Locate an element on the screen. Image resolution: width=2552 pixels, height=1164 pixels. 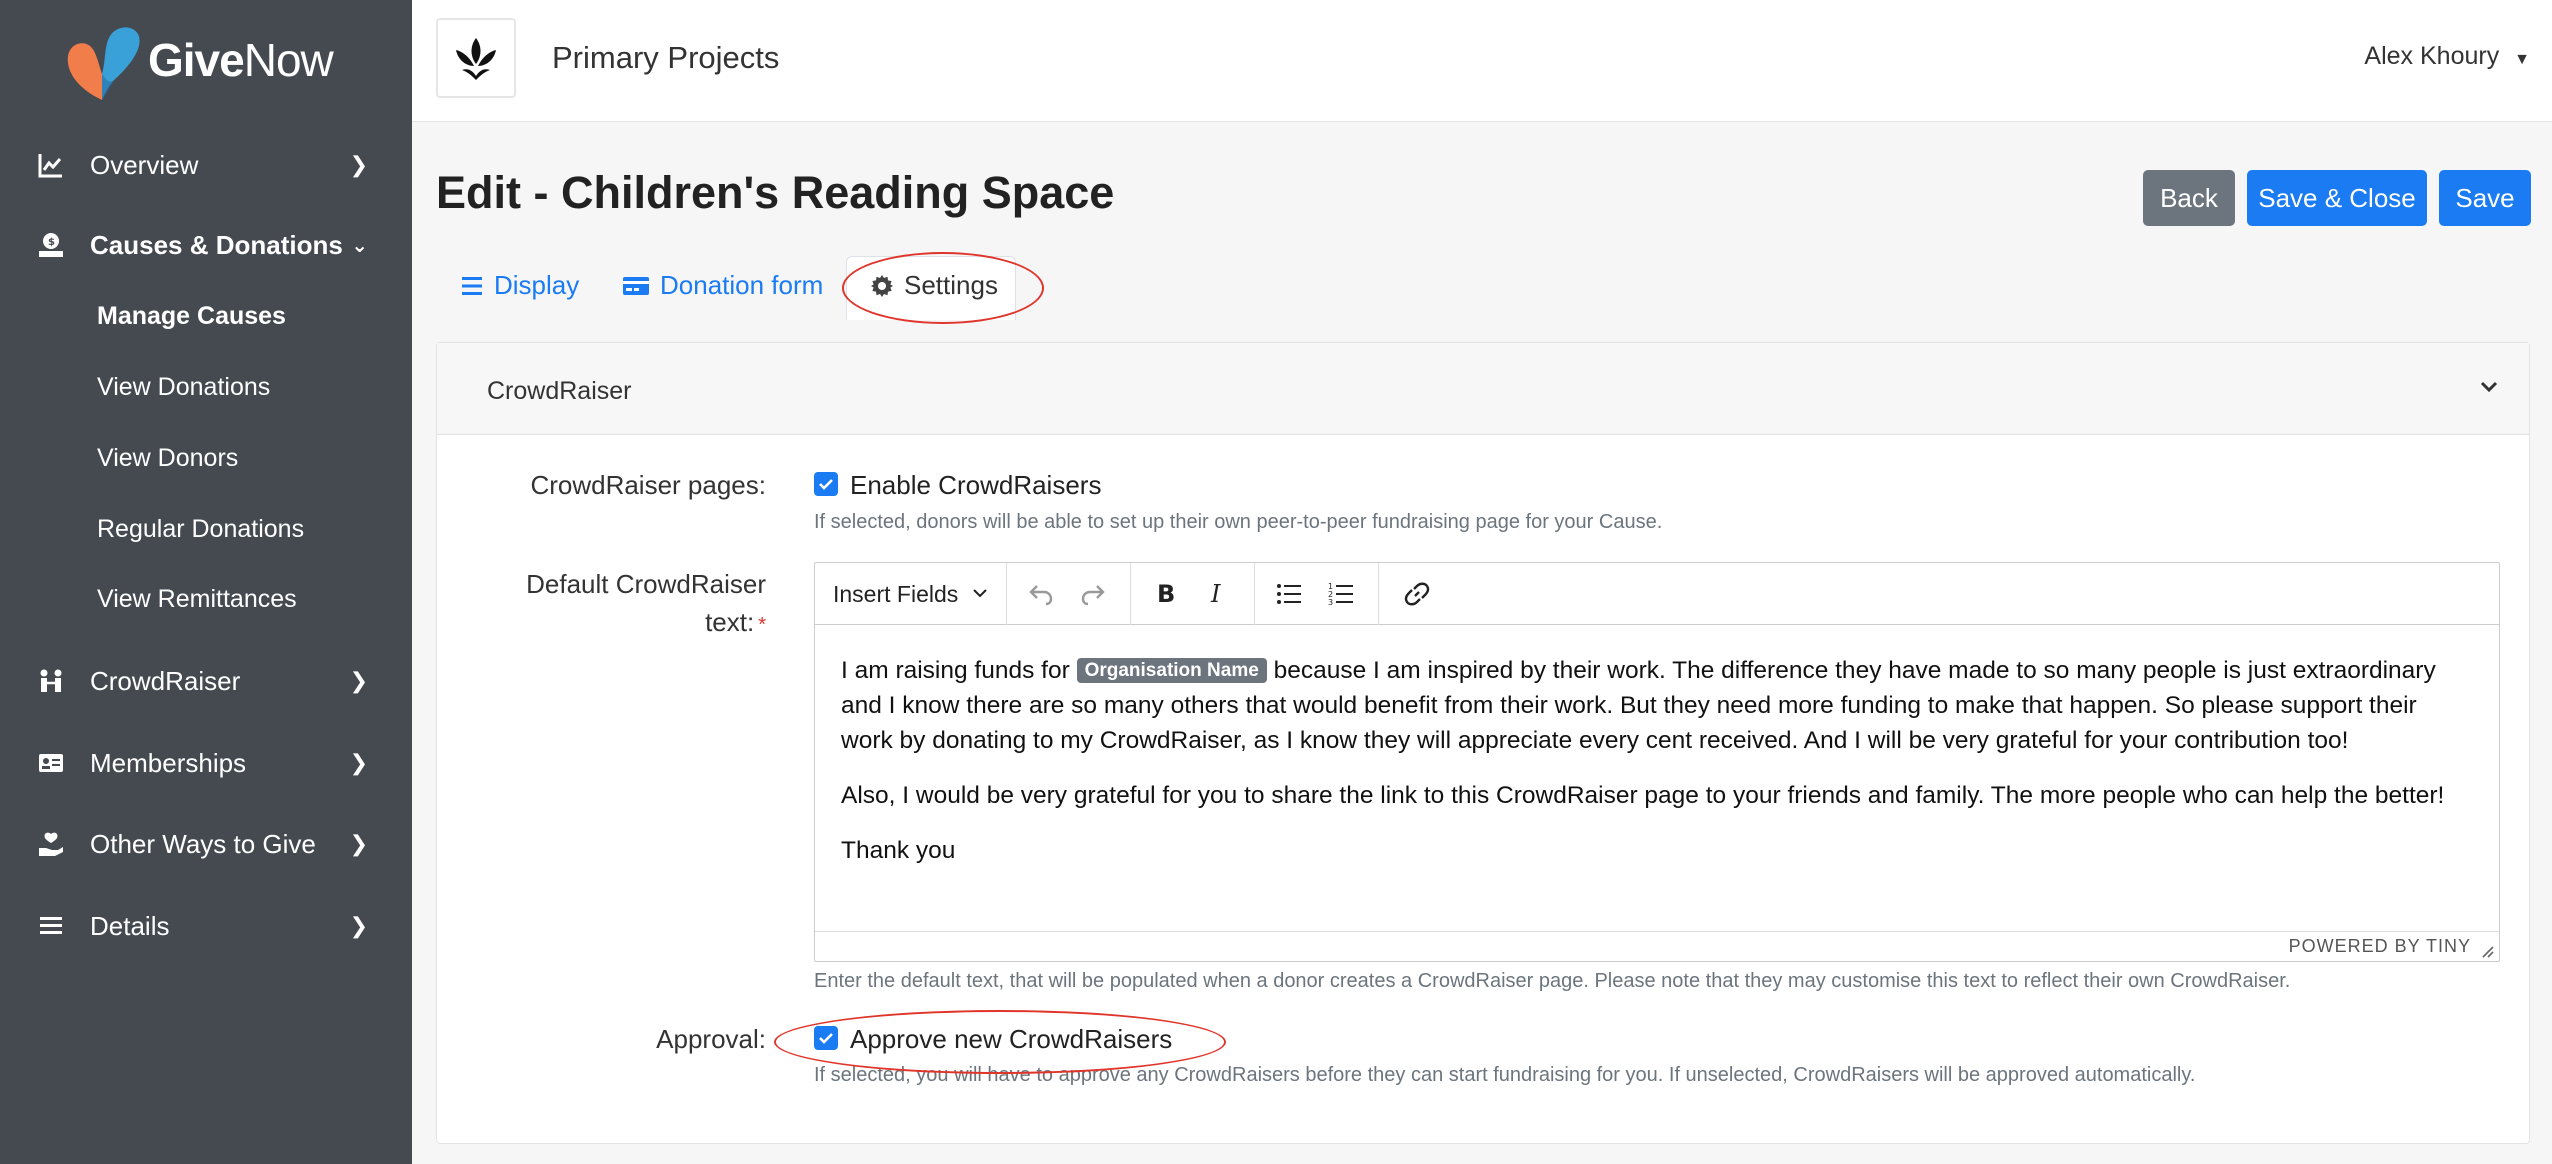
page-title: Edit - Children's Reading Space is located at coordinates (775, 192).